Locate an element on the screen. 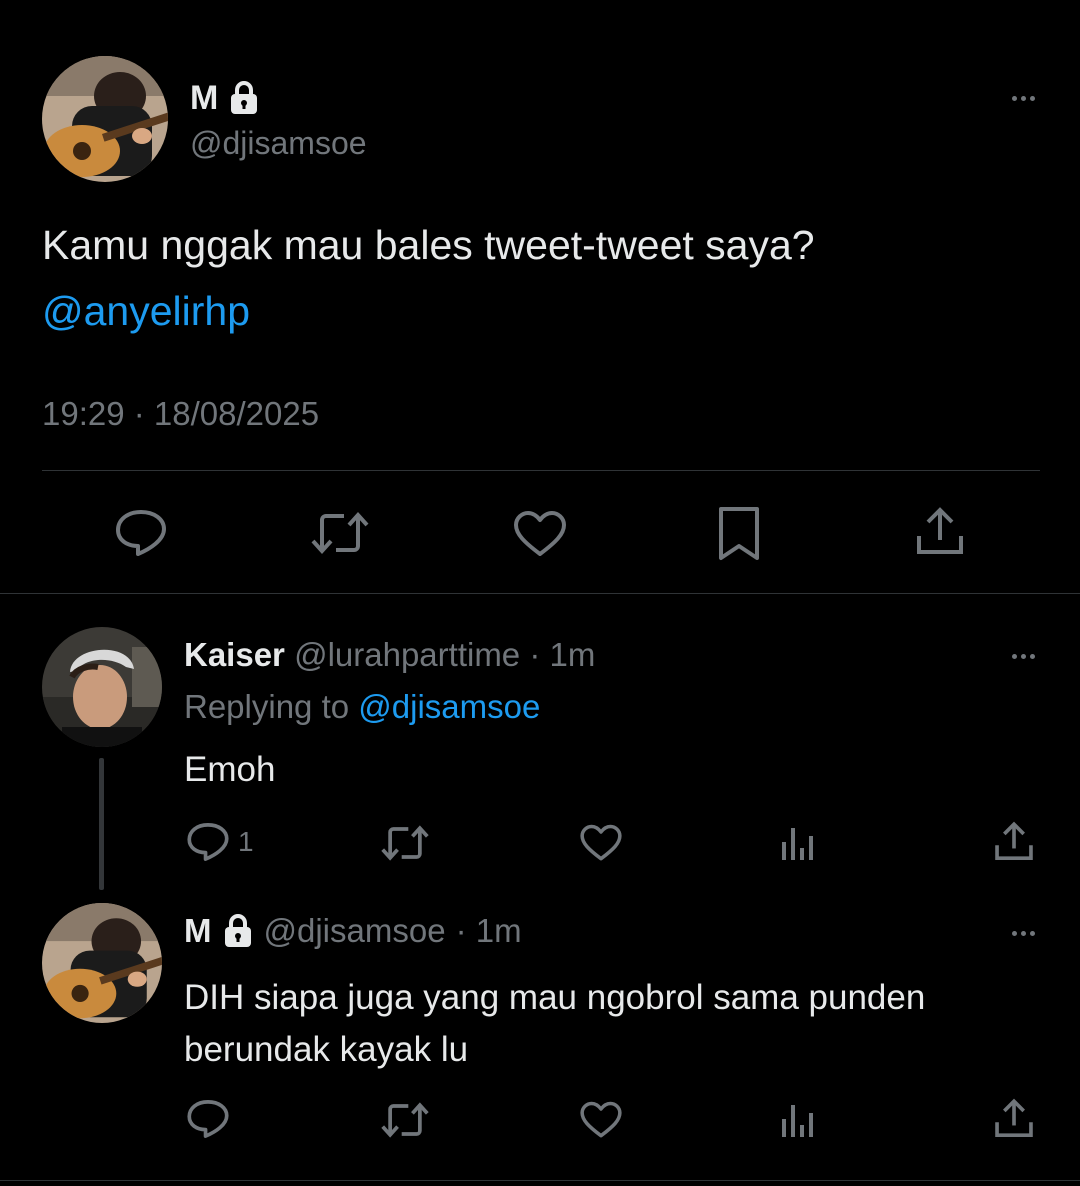 This screenshot has height=1186, width=1080. reply-display-name: Kaiser is located at coordinates (234, 654).